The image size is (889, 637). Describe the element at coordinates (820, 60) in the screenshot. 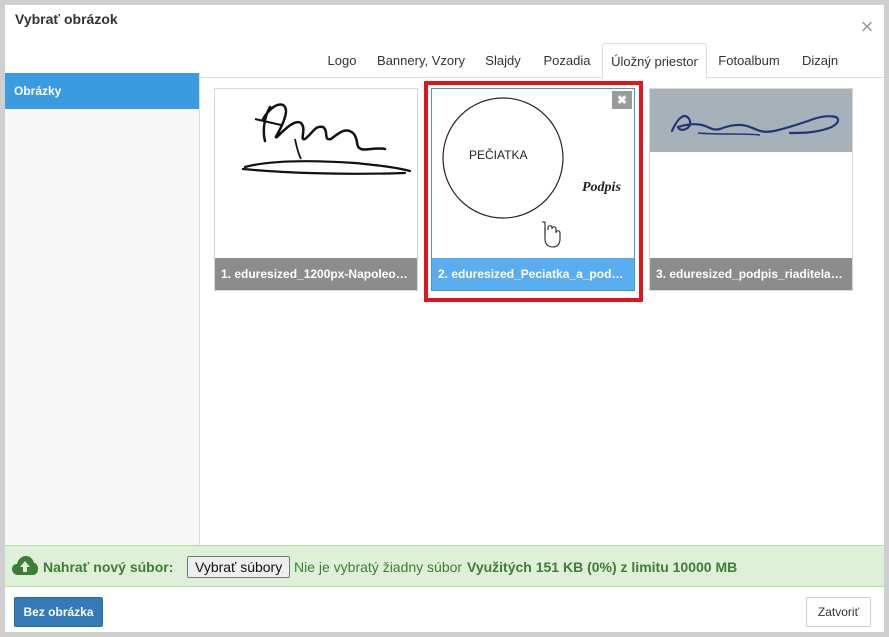

I see `tab-dizajn: Dizajn` at that location.